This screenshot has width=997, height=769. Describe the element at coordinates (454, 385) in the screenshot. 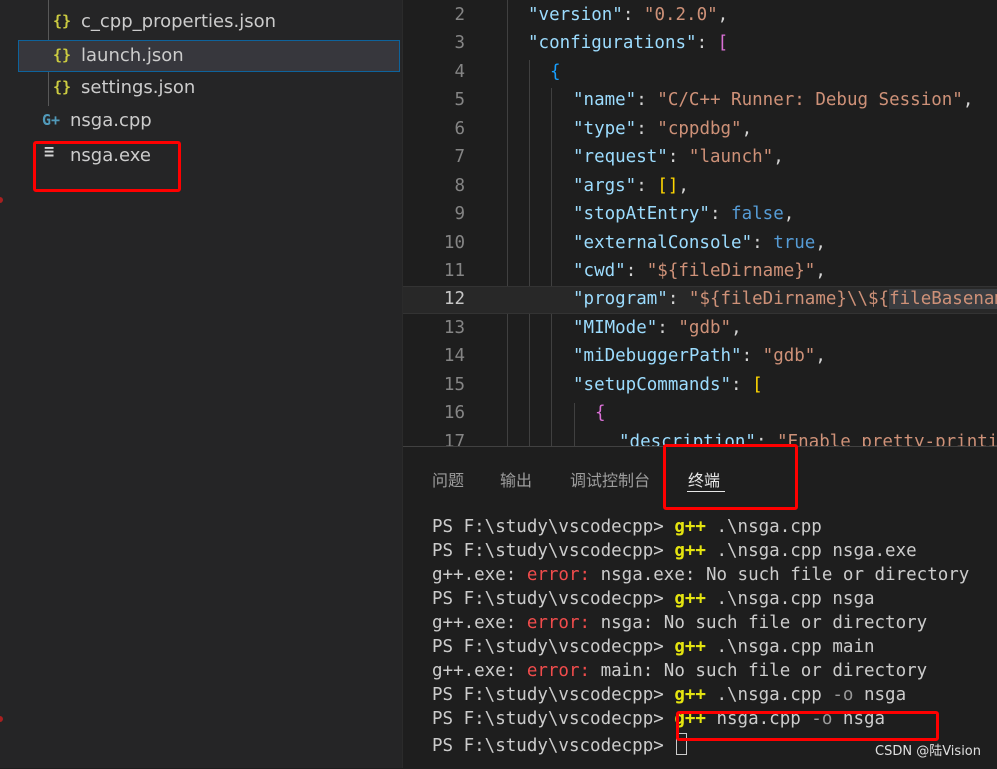

I see `line-number: 15` at that location.